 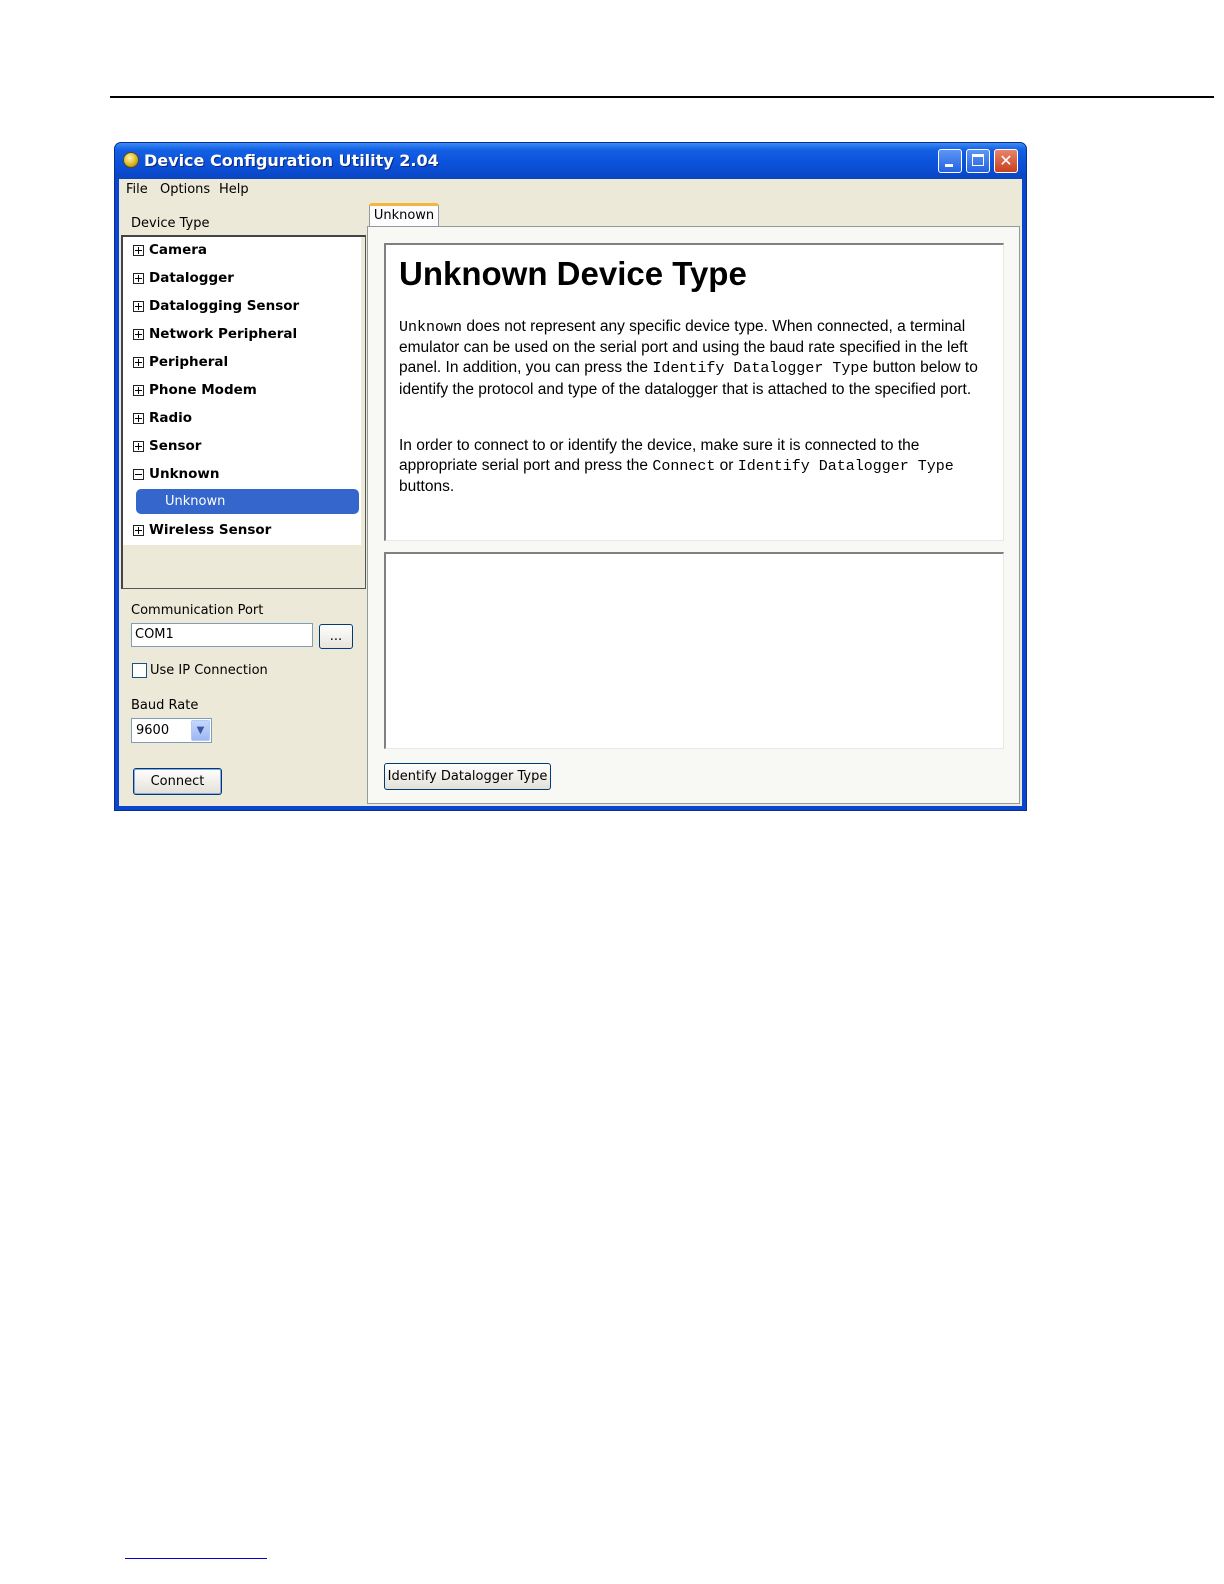 I want to click on chevron-down-icon: ▼, so click(x=200, y=730).